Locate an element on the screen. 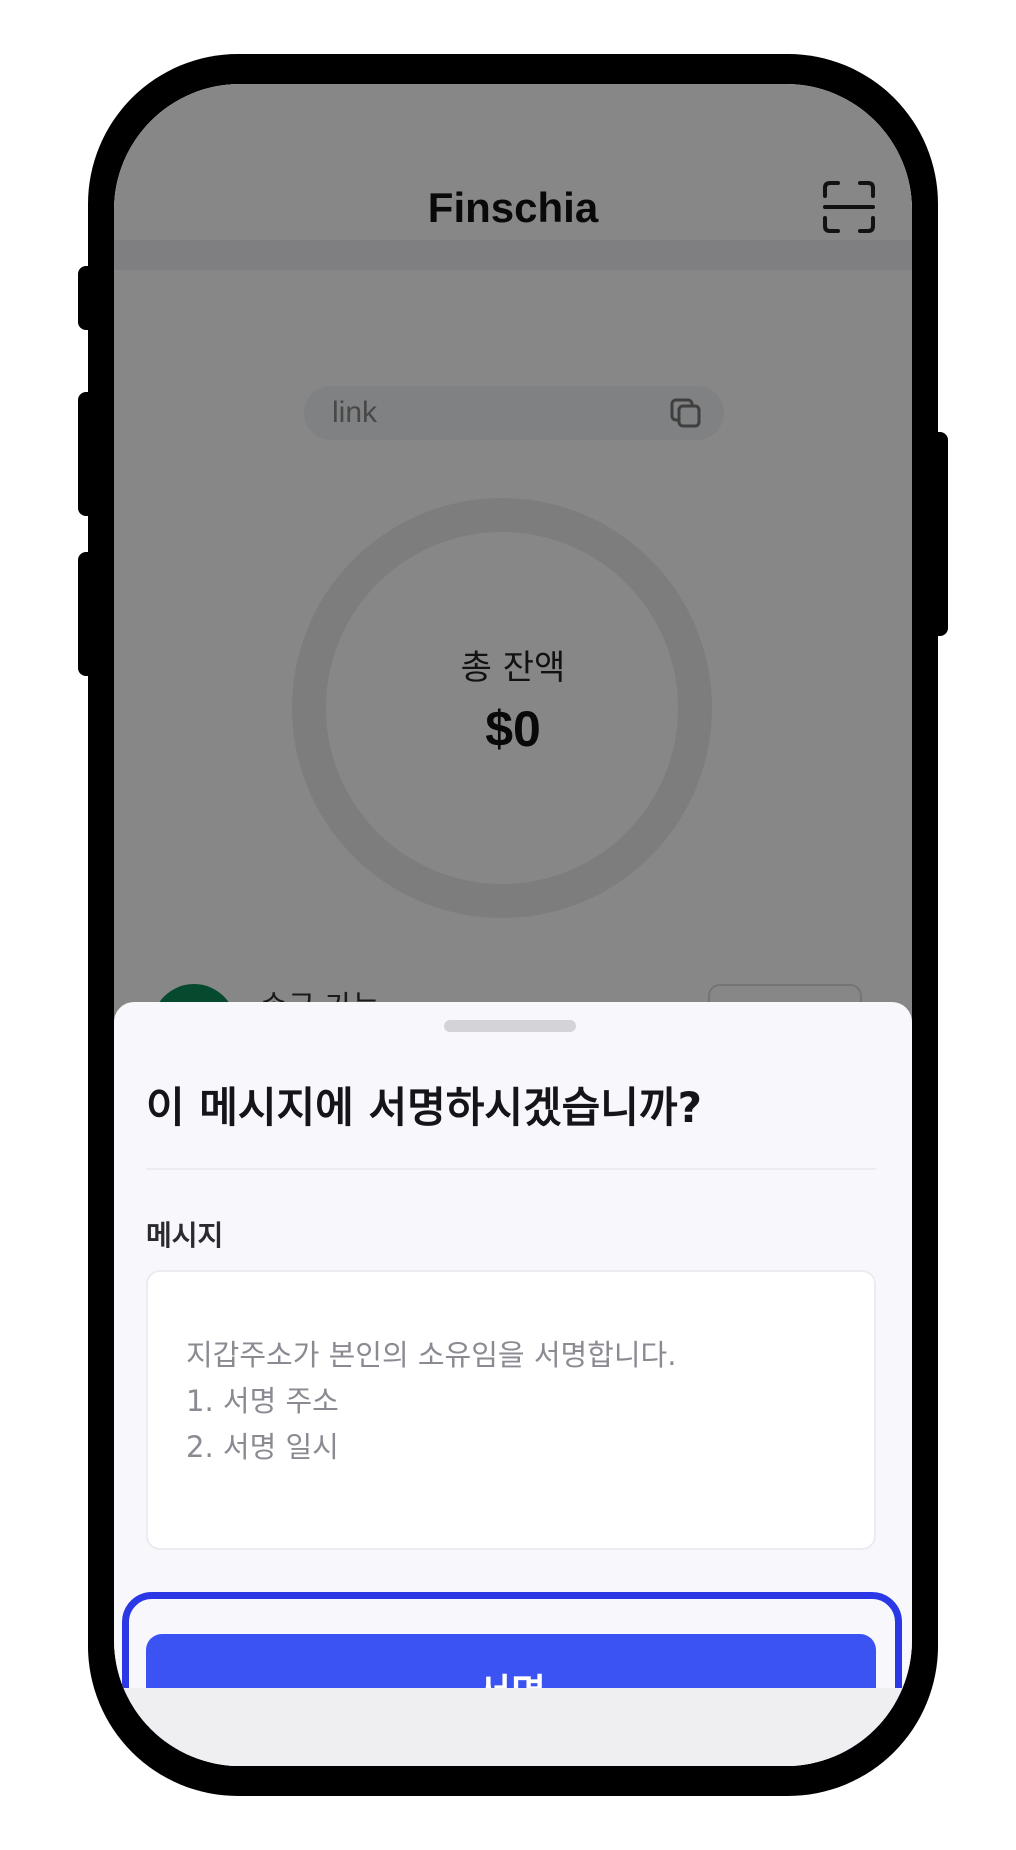 The height and width of the screenshot is (1850, 1016). sheet-divider is located at coordinates (511, 1169).